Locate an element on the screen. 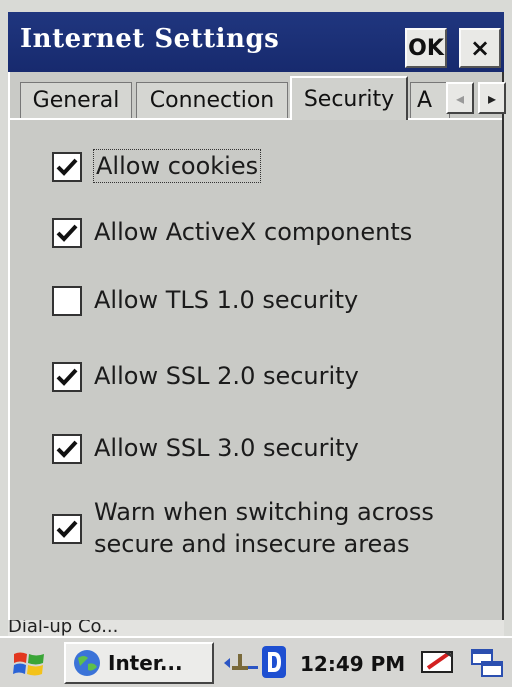  tab-advanced-partial: A is located at coordinates (430, 100).